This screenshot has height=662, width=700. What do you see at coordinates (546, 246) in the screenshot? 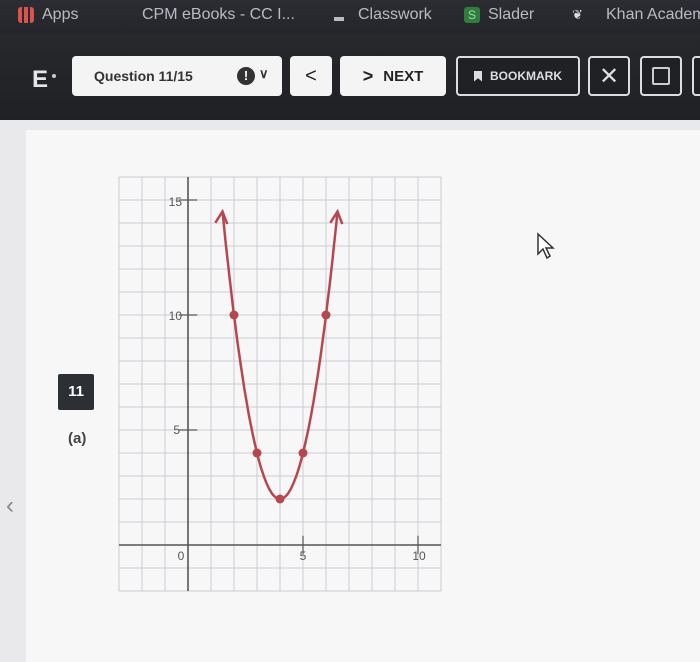
I see `mouse-cursor-icon` at bounding box center [546, 246].